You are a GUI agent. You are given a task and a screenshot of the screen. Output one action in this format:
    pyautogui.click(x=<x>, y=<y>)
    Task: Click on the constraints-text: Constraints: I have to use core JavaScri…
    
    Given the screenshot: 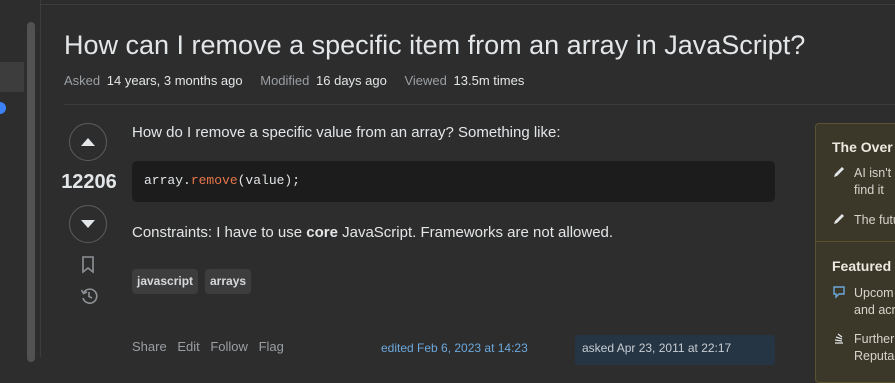 What is the action you would take?
    pyautogui.click(x=372, y=232)
    